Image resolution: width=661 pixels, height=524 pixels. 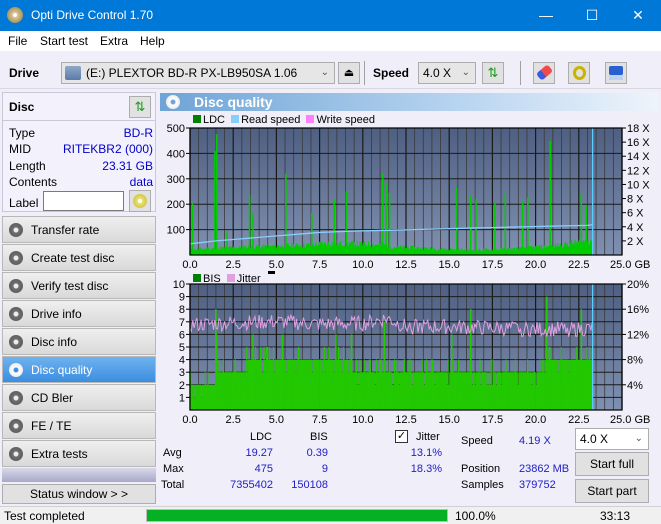 What do you see at coordinates (638, 310) in the screenshot?
I see `y2-tick-label: 16%` at bounding box center [638, 310].